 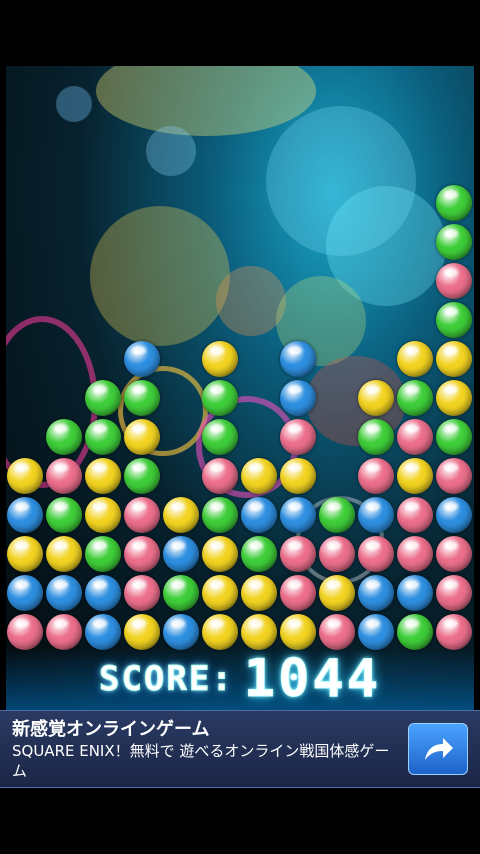 What do you see at coordinates (240, 679) in the screenshot?
I see `score-display: SCORE: 1044` at bounding box center [240, 679].